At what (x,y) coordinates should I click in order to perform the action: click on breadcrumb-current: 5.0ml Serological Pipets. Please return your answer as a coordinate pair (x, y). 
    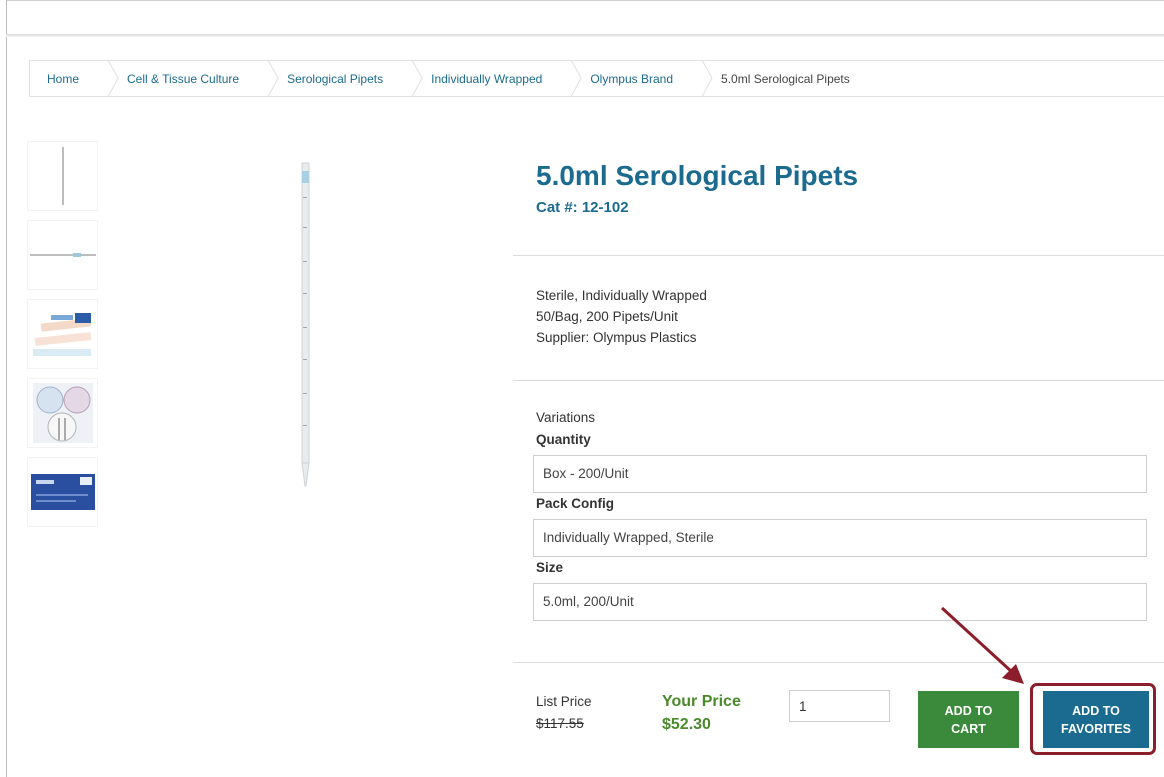
    Looking at the image, I should click on (779, 78).